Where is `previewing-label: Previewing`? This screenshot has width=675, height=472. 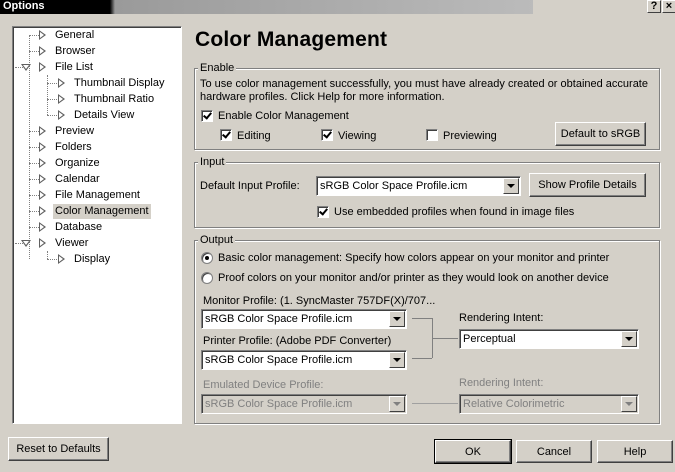
previewing-label: Previewing is located at coordinates (470, 136).